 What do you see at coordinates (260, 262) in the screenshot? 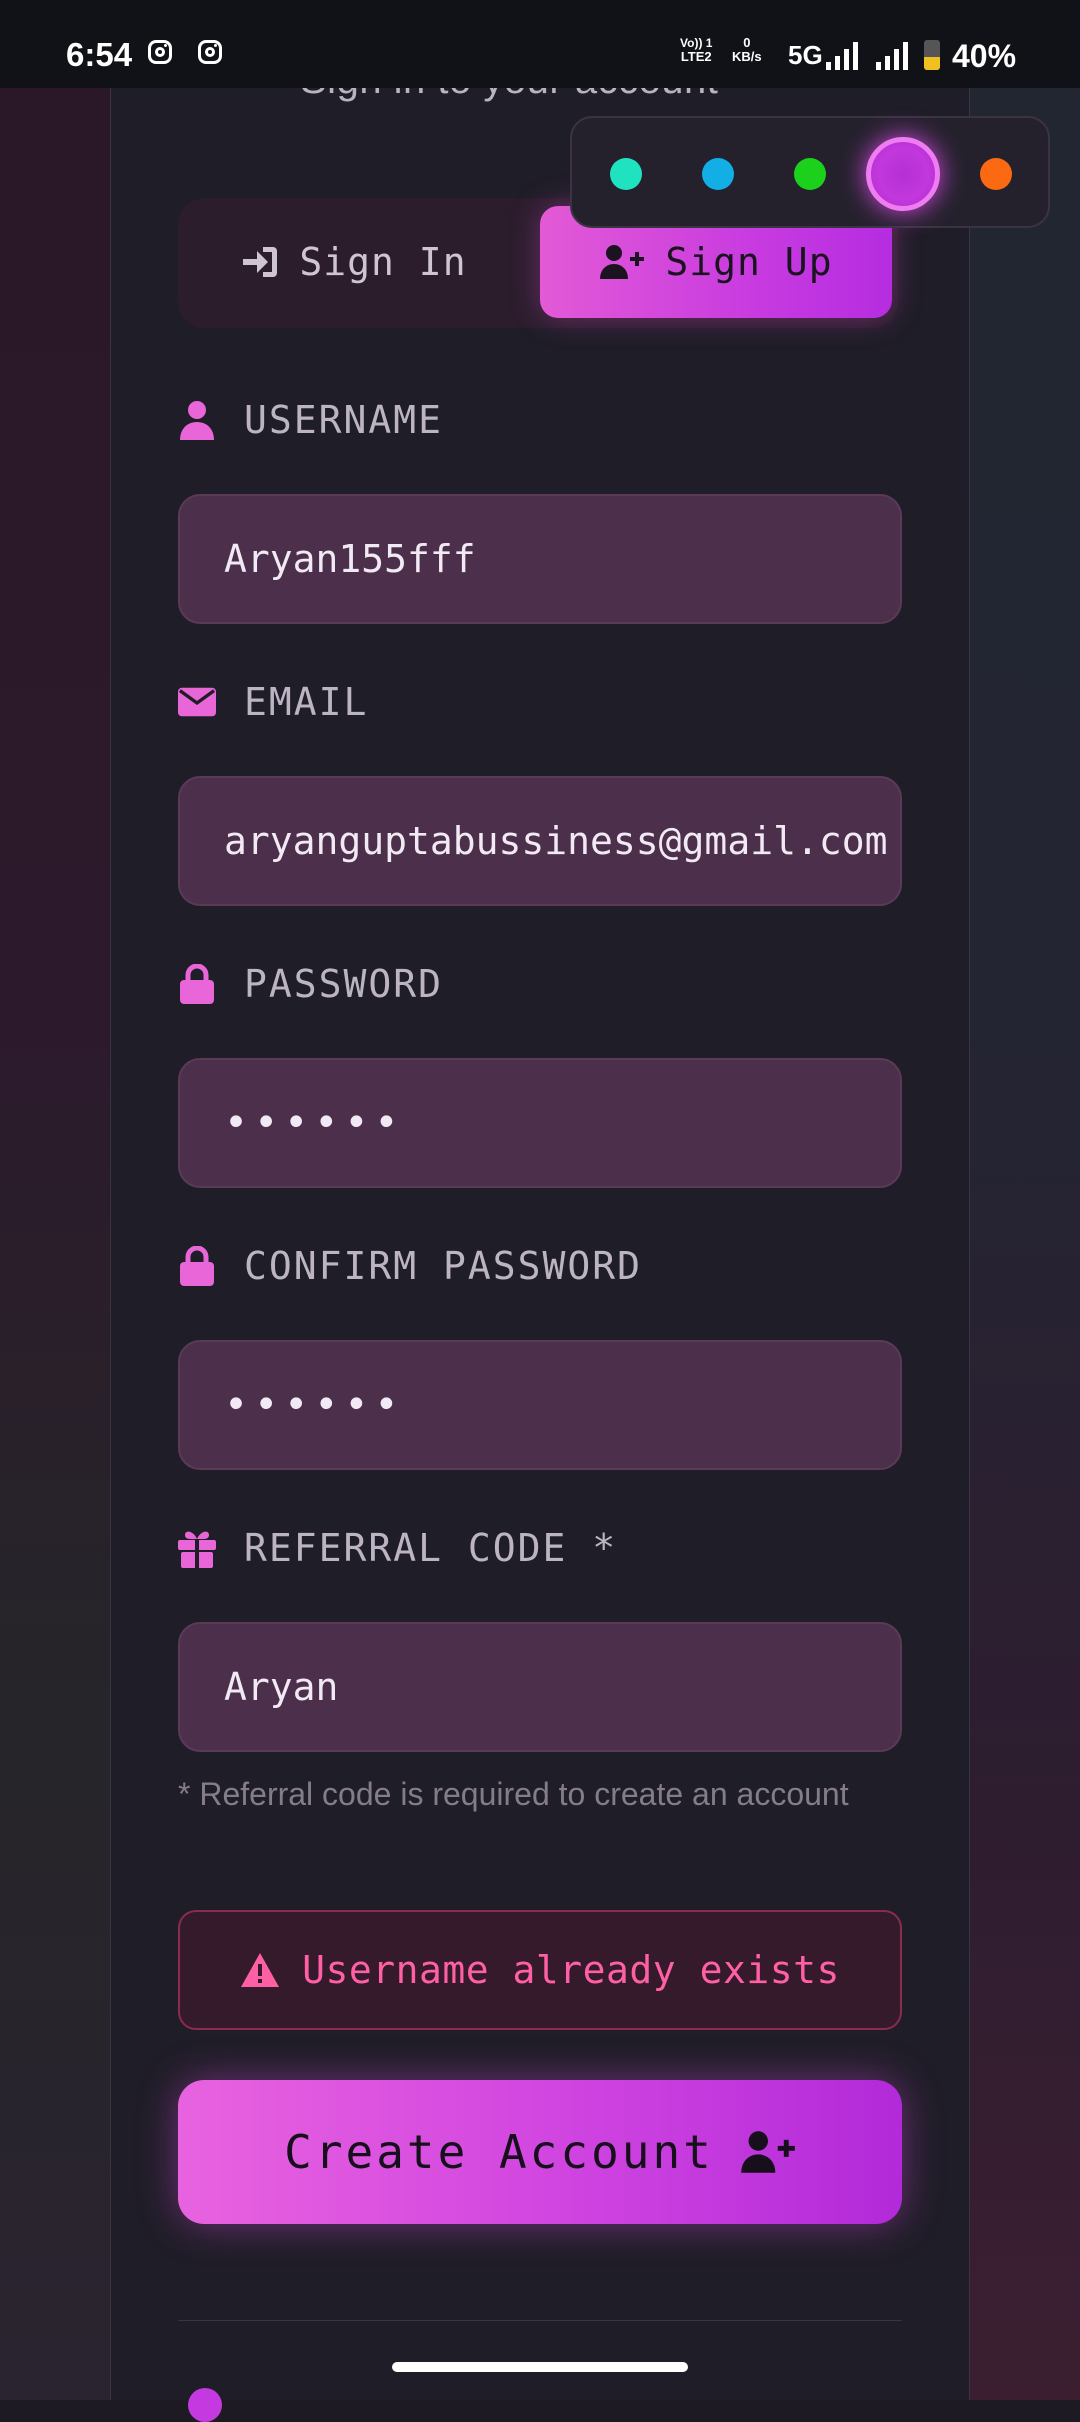
I see `sign-in-icon` at bounding box center [260, 262].